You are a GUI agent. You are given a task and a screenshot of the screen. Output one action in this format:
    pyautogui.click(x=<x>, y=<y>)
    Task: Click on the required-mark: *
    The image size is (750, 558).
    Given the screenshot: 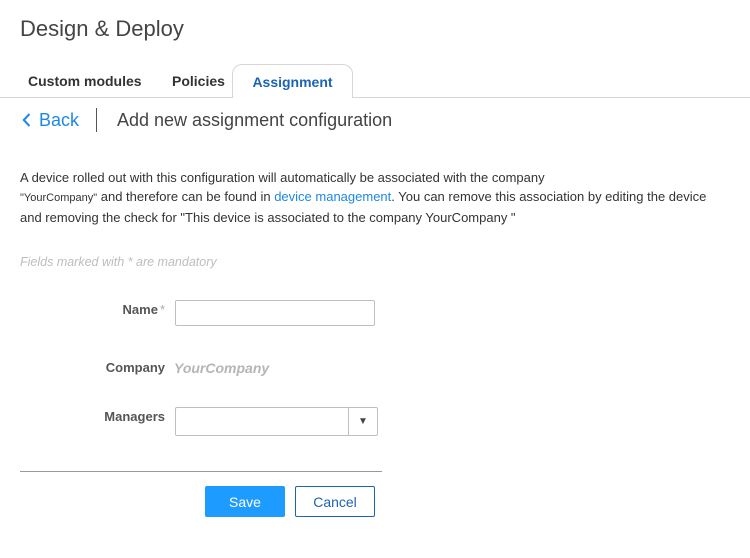 What is the action you would take?
    pyautogui.click(x=162, y=309)
    